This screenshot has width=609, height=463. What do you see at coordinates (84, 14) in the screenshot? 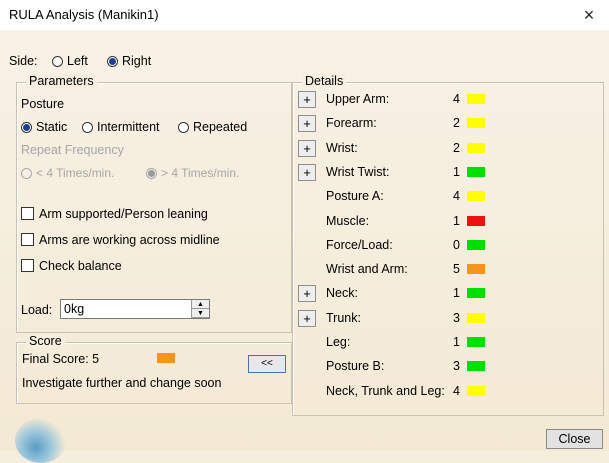
I see `window-title: RULA Analysis (Manikin1)` at bounding box center [84, 14].